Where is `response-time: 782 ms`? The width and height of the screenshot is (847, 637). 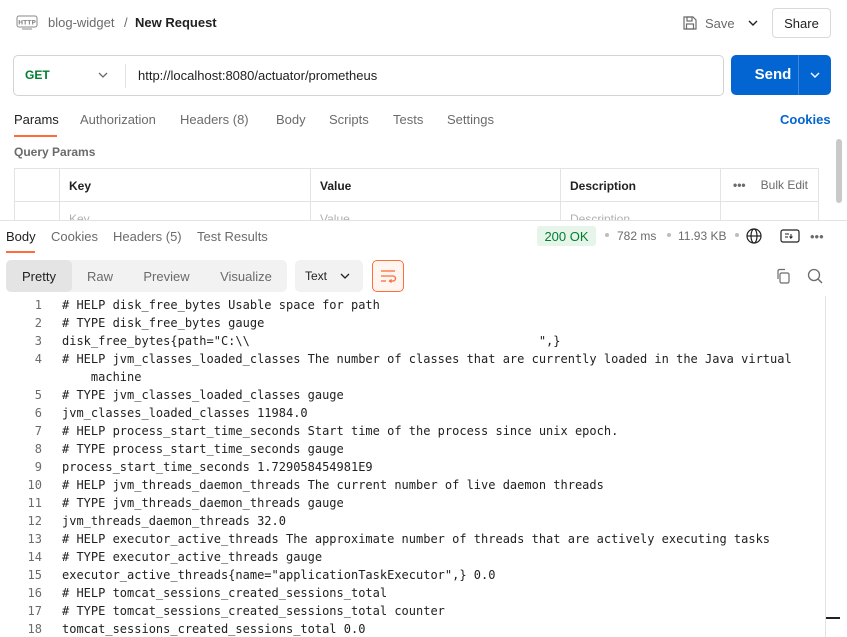 response-time: 782 ms is located at coordinates (636, 236).